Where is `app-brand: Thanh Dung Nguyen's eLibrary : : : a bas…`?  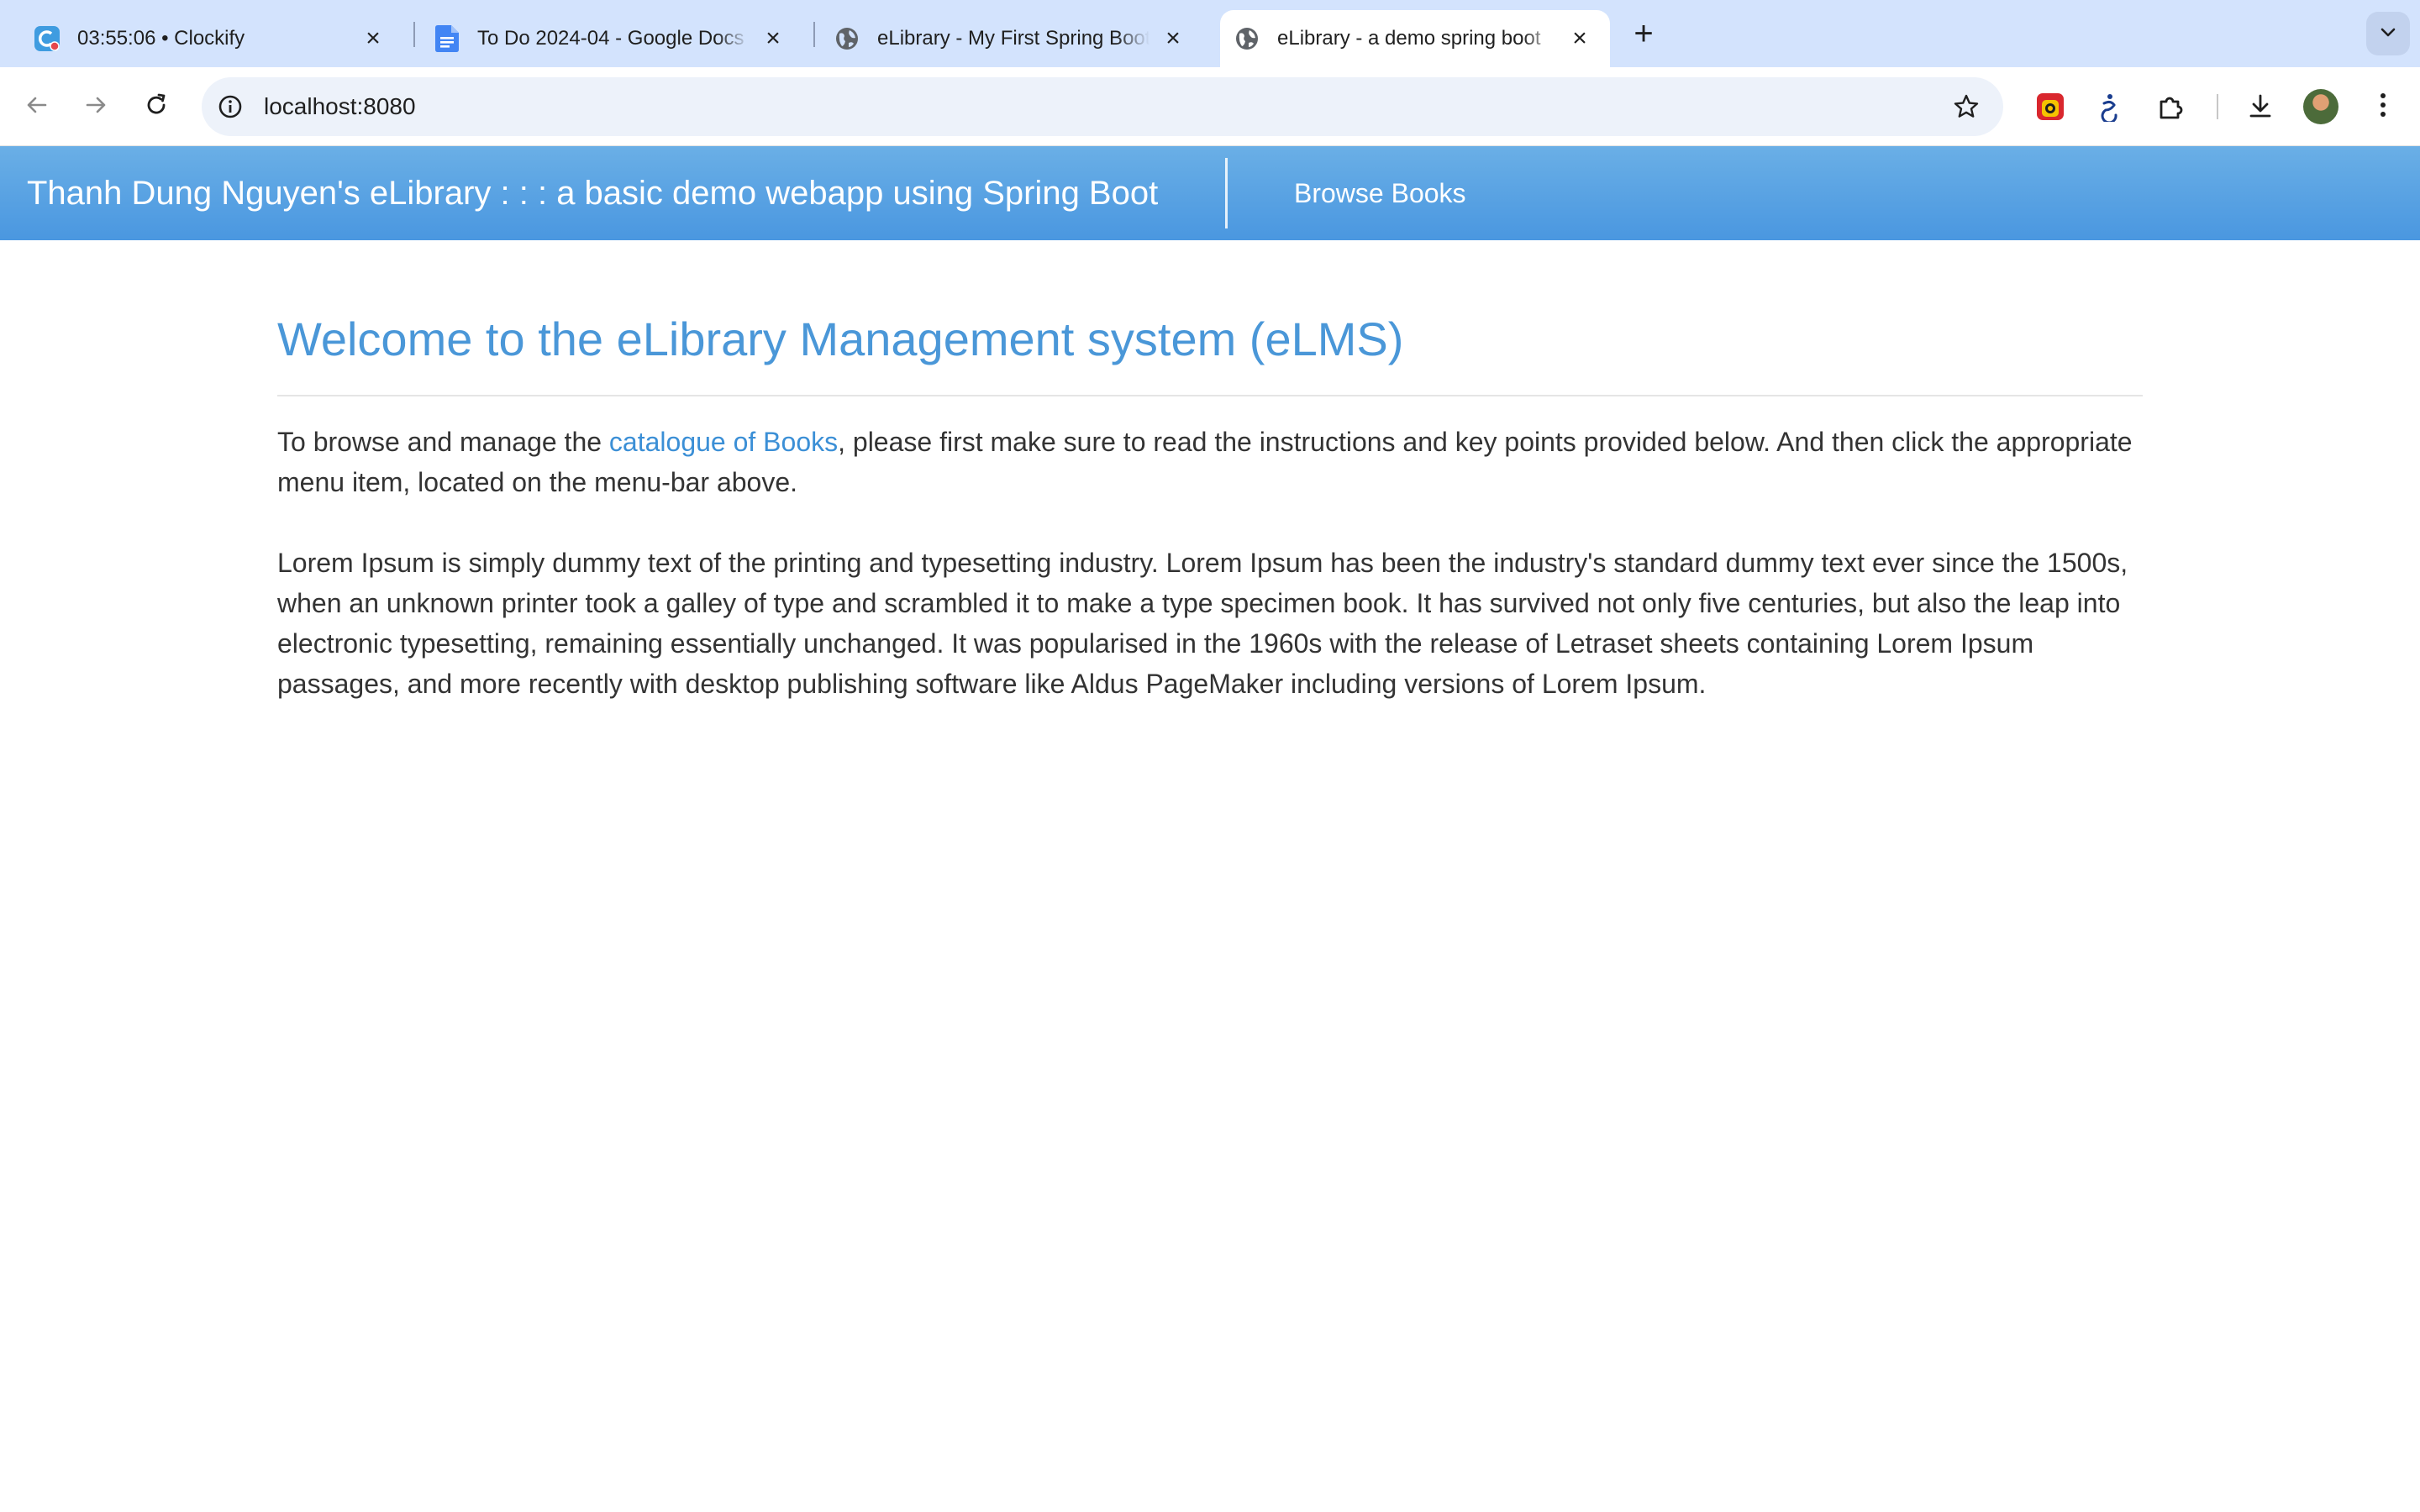 app-brand: Thanh Dung Nguyen's eLibrary : : : a bas… is located at coordinates (592, 193).